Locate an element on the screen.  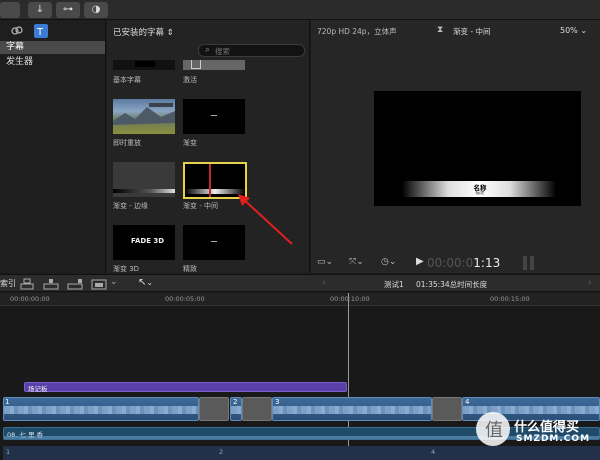
thumb-activate is located at coordinates (214, 65).